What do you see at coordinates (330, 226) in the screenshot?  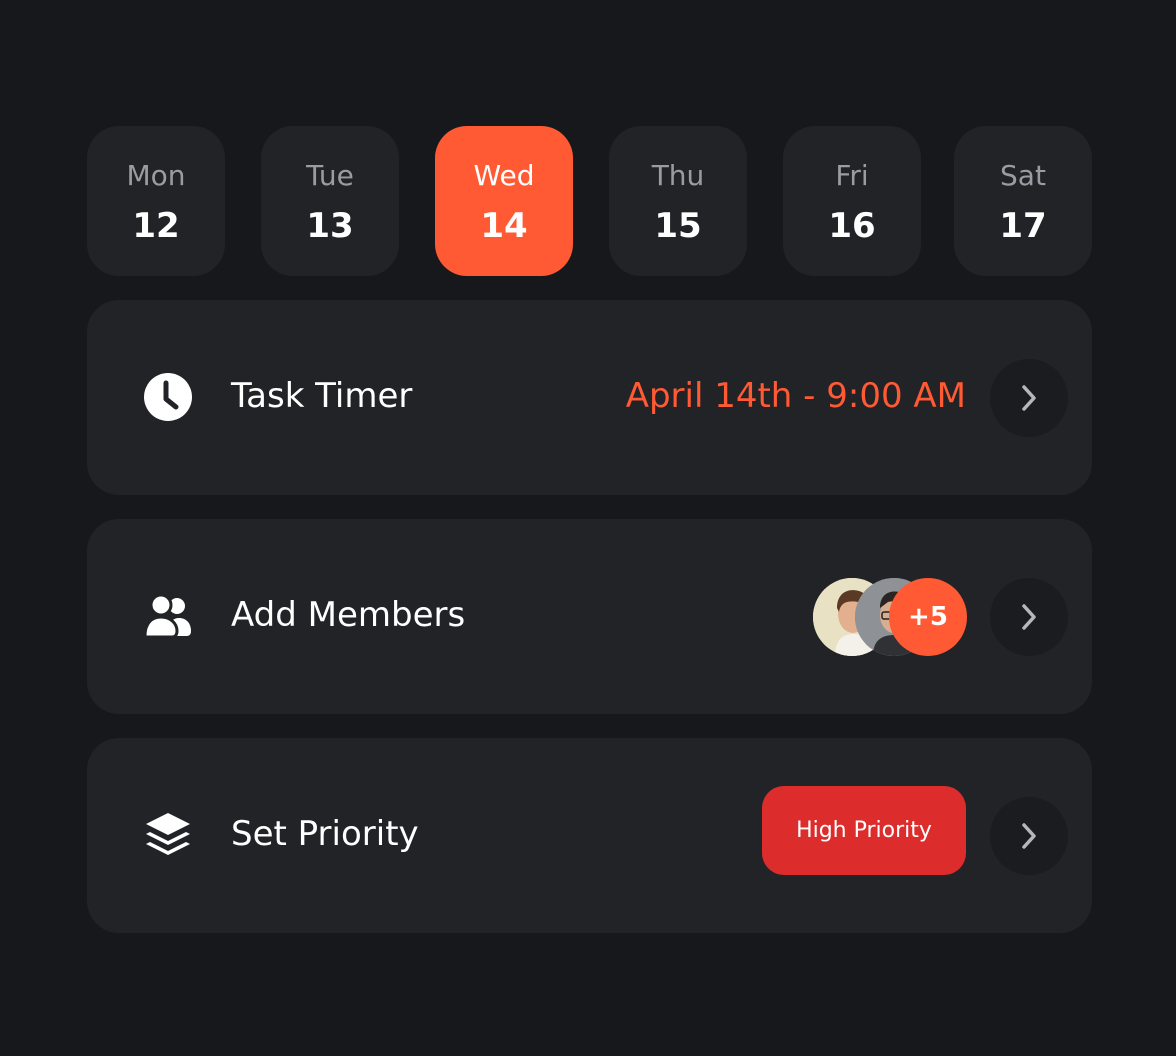 I see `day-number: 13` at bounding box center [330, 226].